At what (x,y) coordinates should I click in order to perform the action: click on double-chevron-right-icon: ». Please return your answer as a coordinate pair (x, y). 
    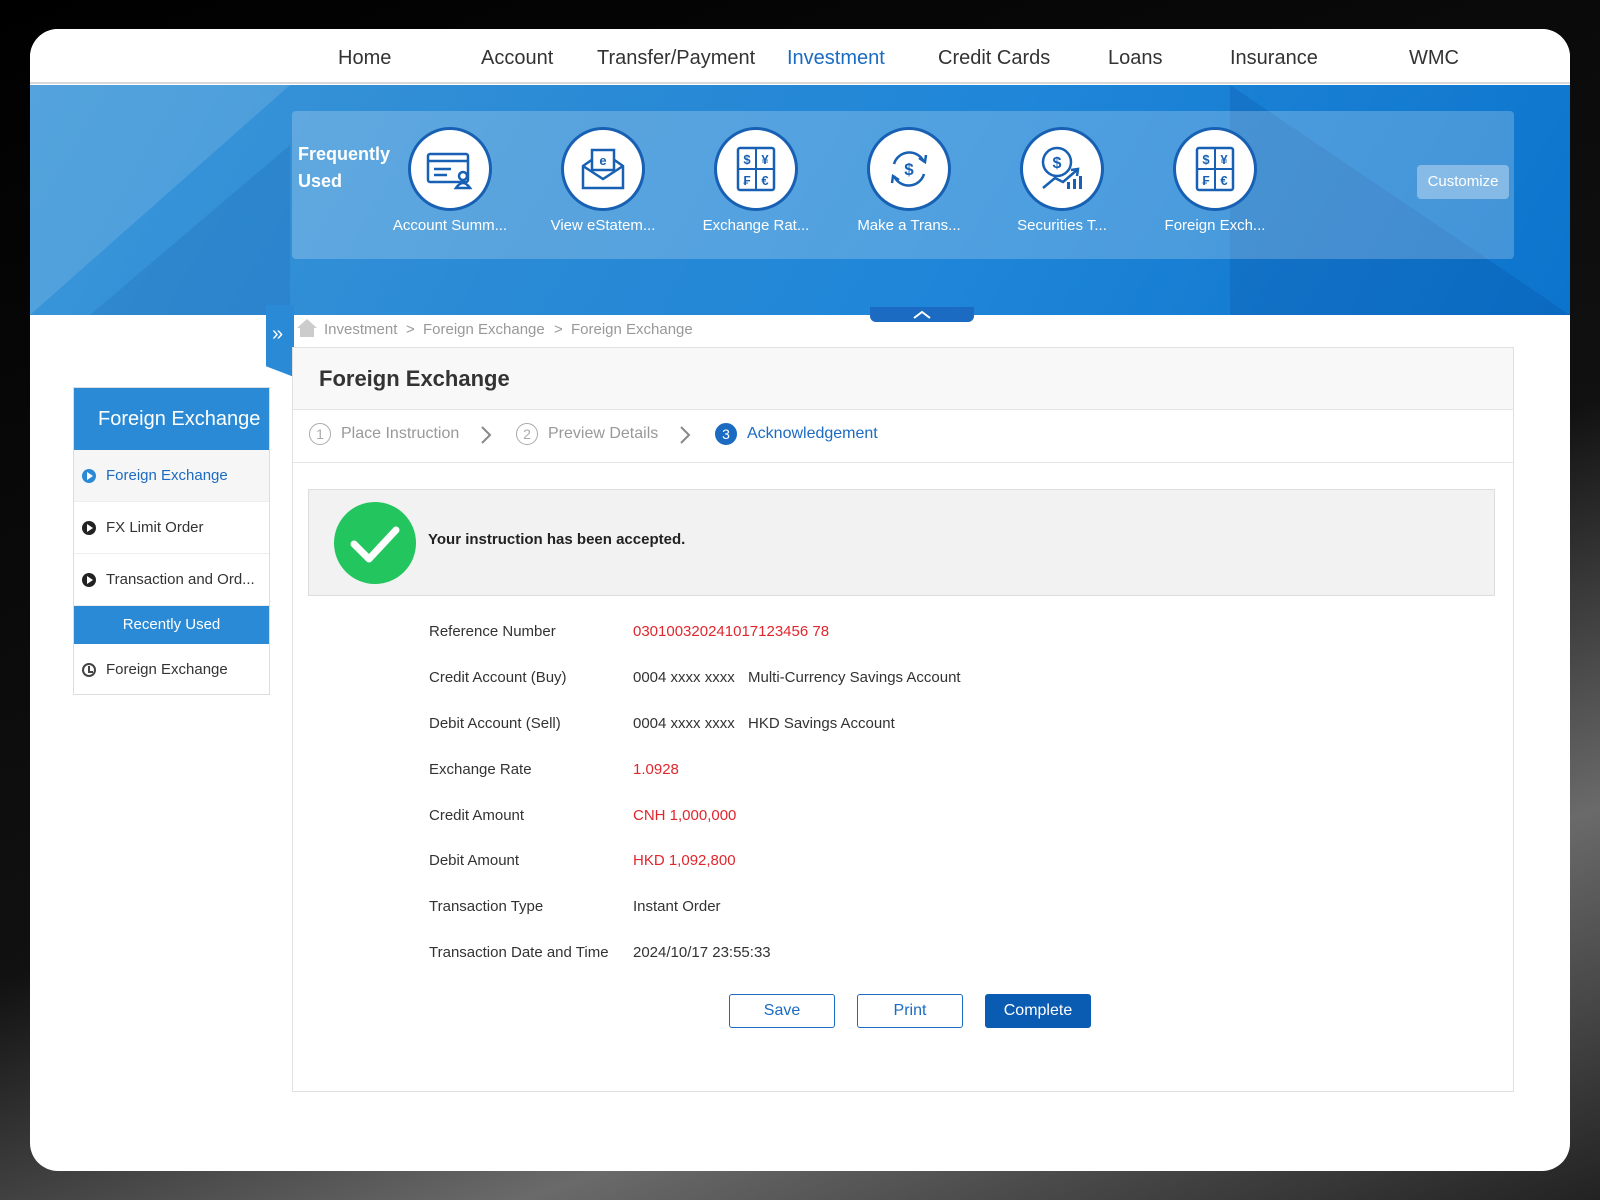
    Looking at the image, I should click on (278, 334).